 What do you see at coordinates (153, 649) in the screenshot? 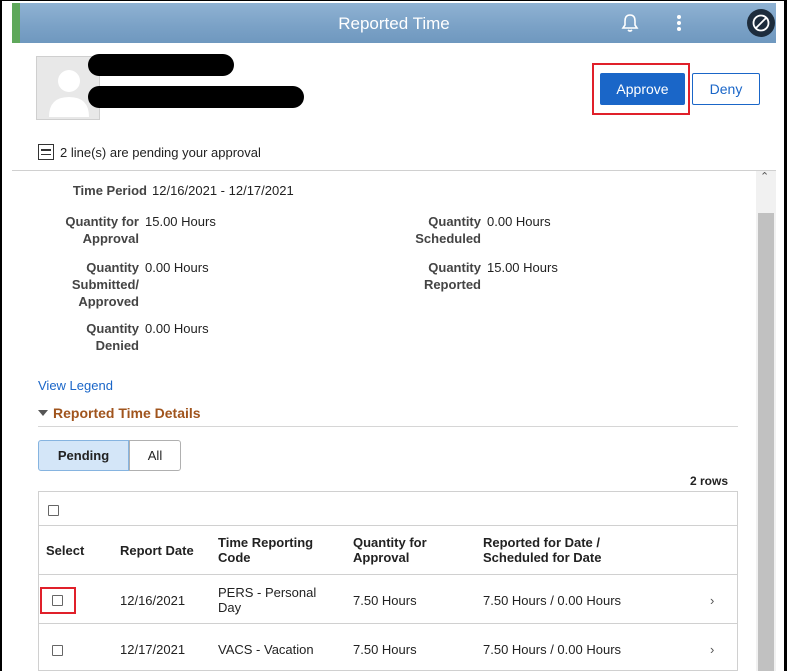
I see `row-report-date: 12/17/2021` at bounding box center [153, 649].